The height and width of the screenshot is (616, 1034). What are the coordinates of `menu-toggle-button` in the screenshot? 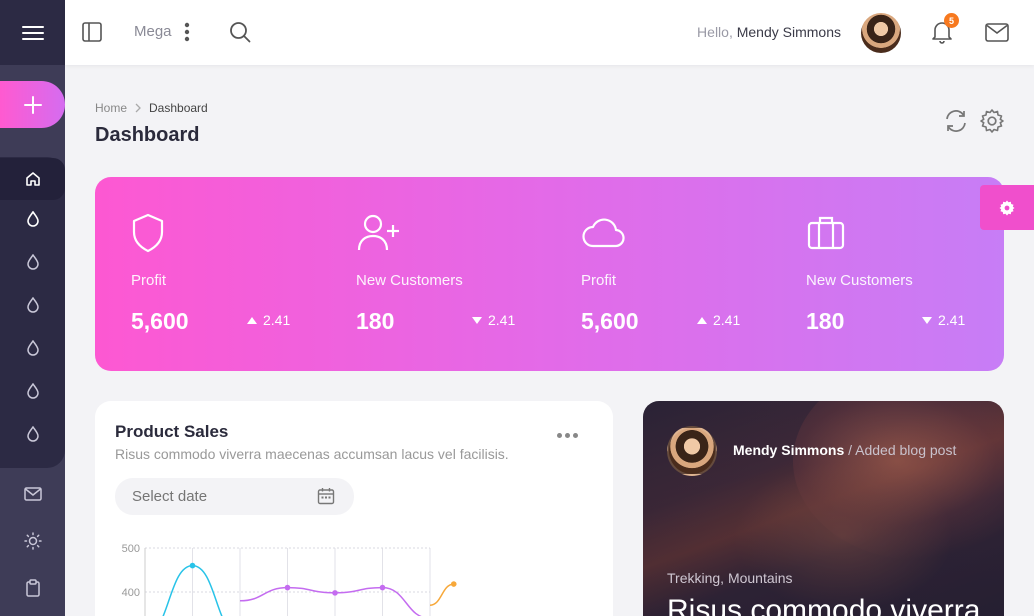 It's located at (32, 32).